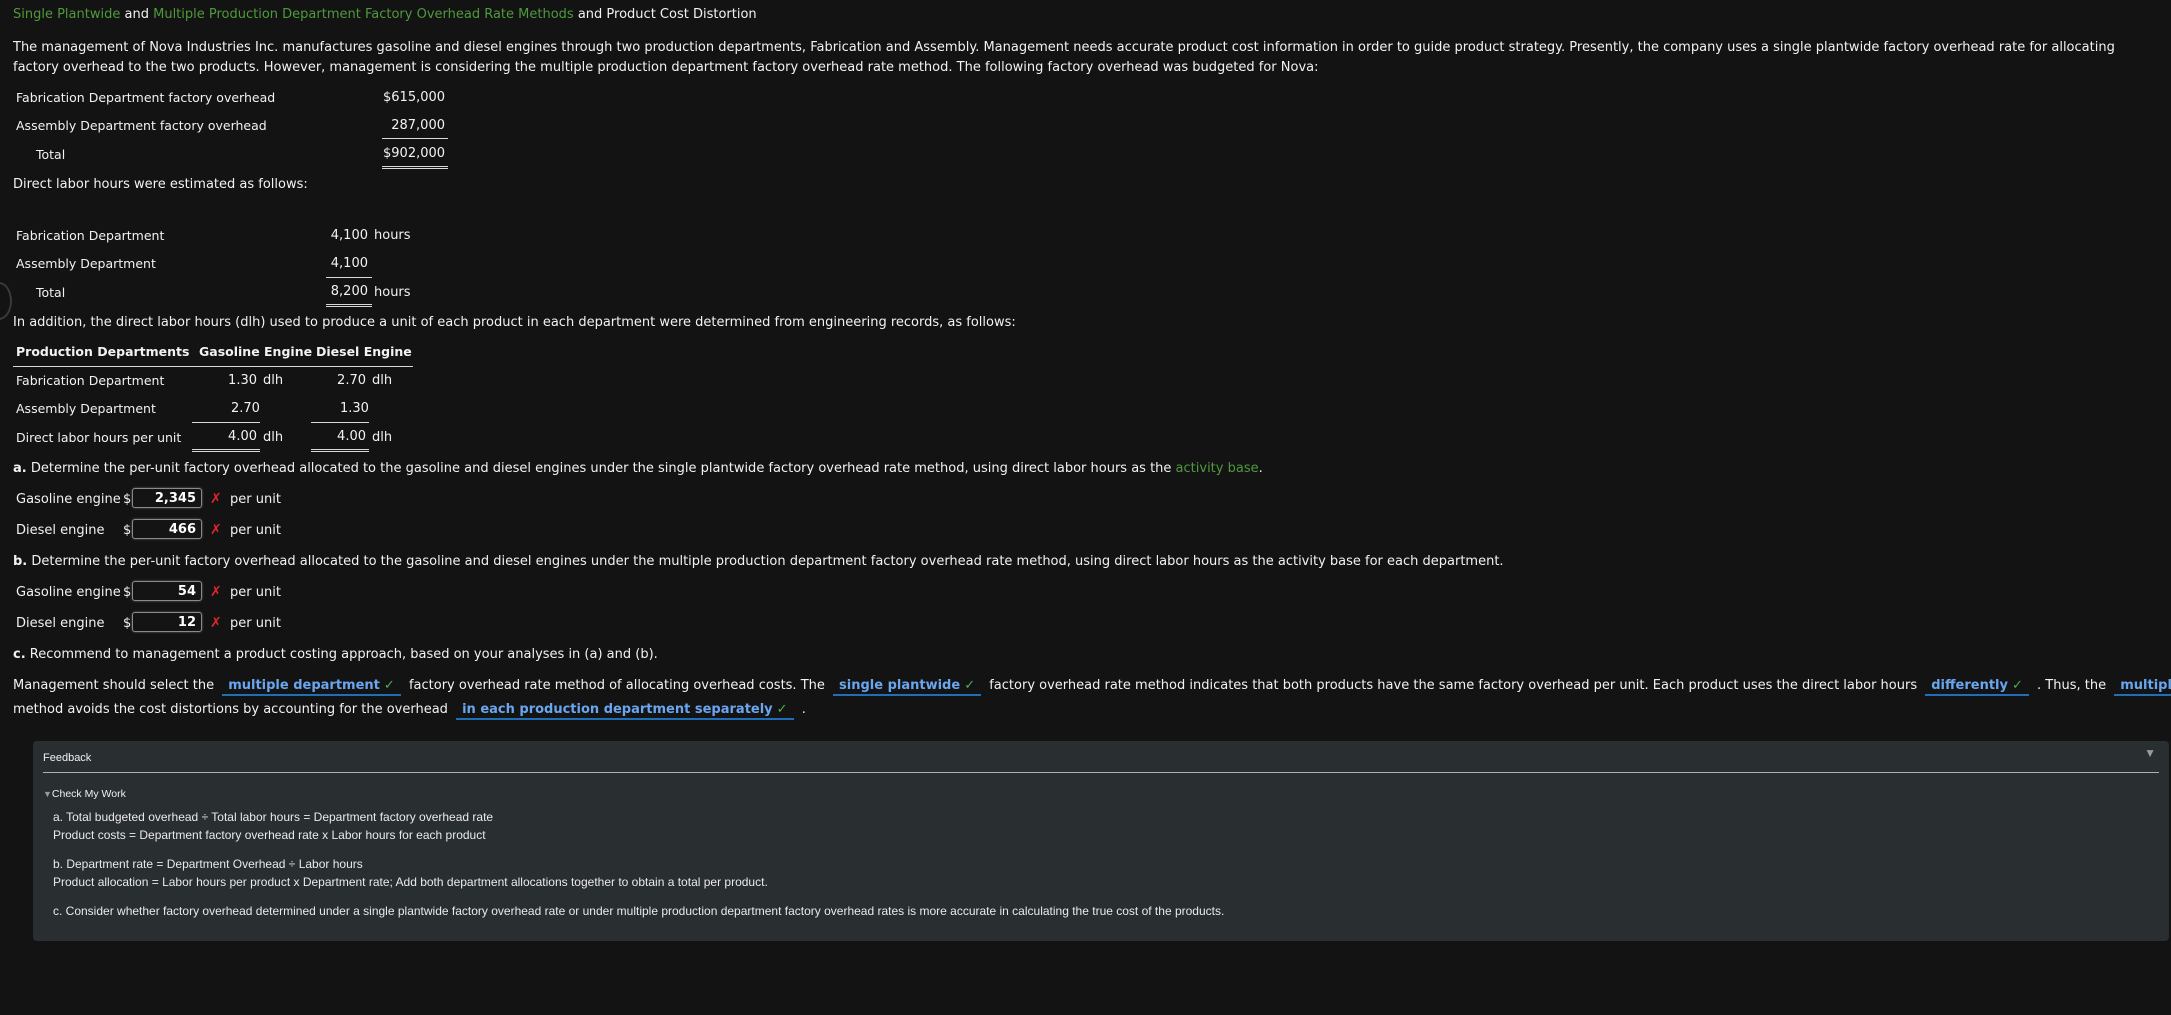 The height and width of the screenshot is (1015, 2171). I want to click on part-a-diesel-input, so click(167, 529).